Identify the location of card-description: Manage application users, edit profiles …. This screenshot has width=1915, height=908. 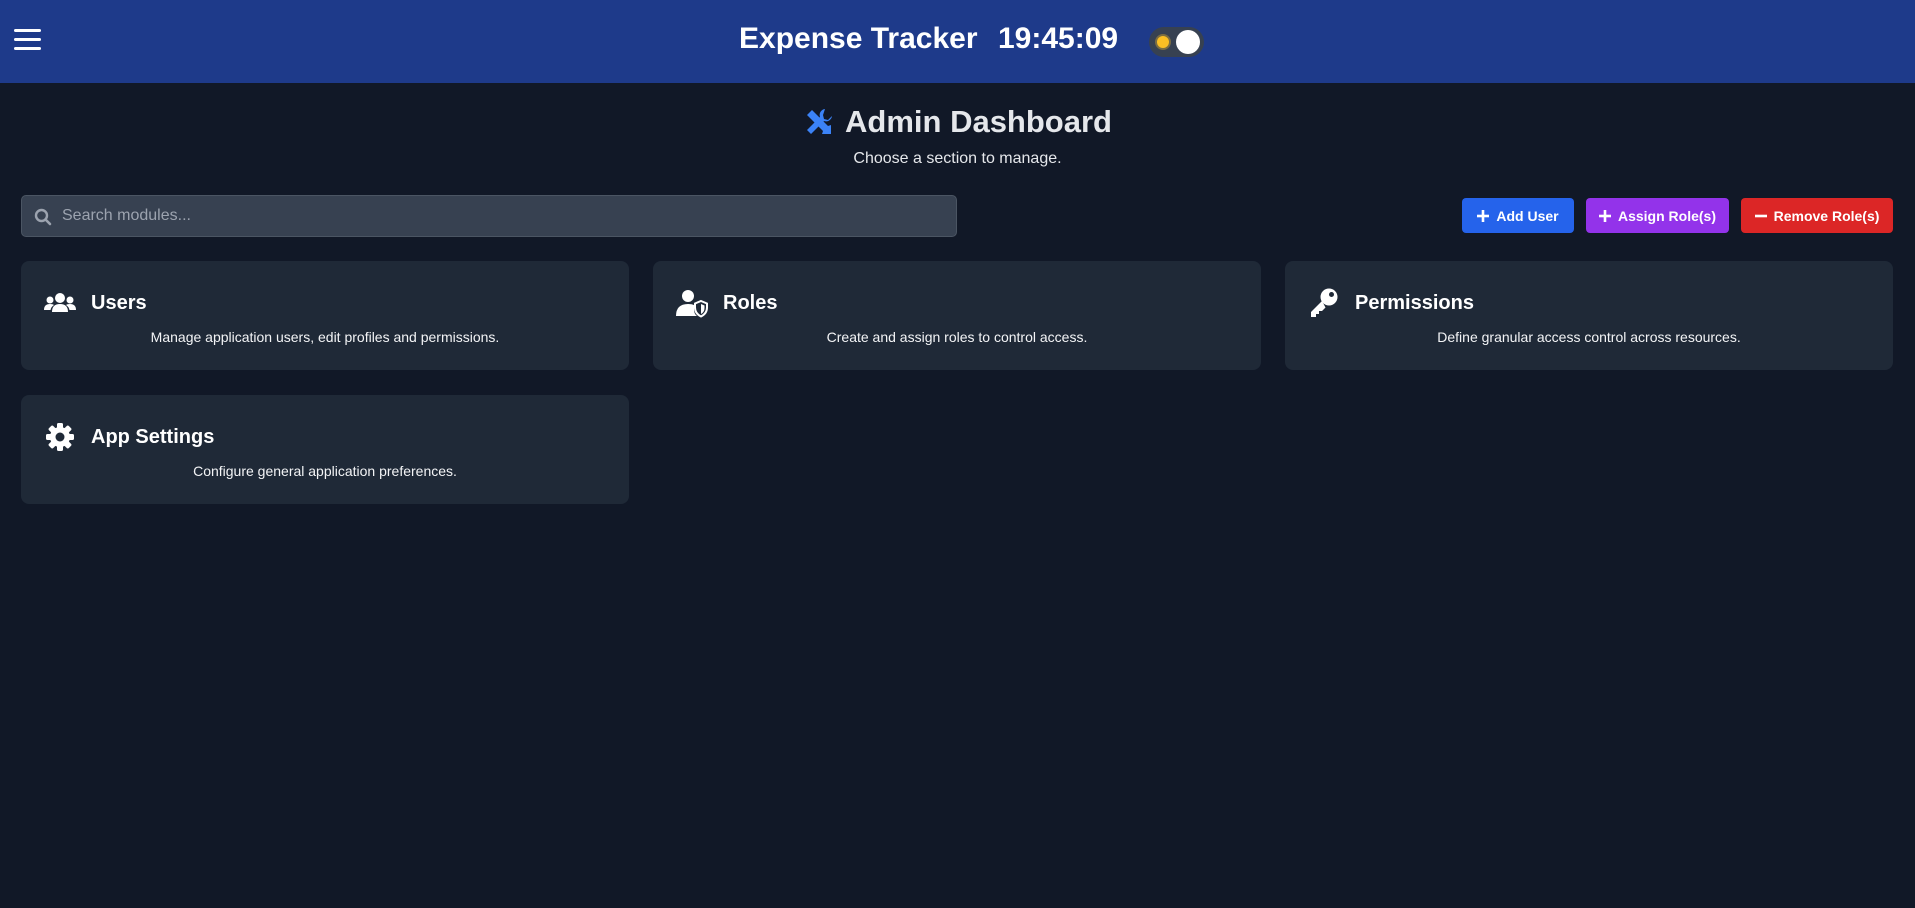
(325, 337).